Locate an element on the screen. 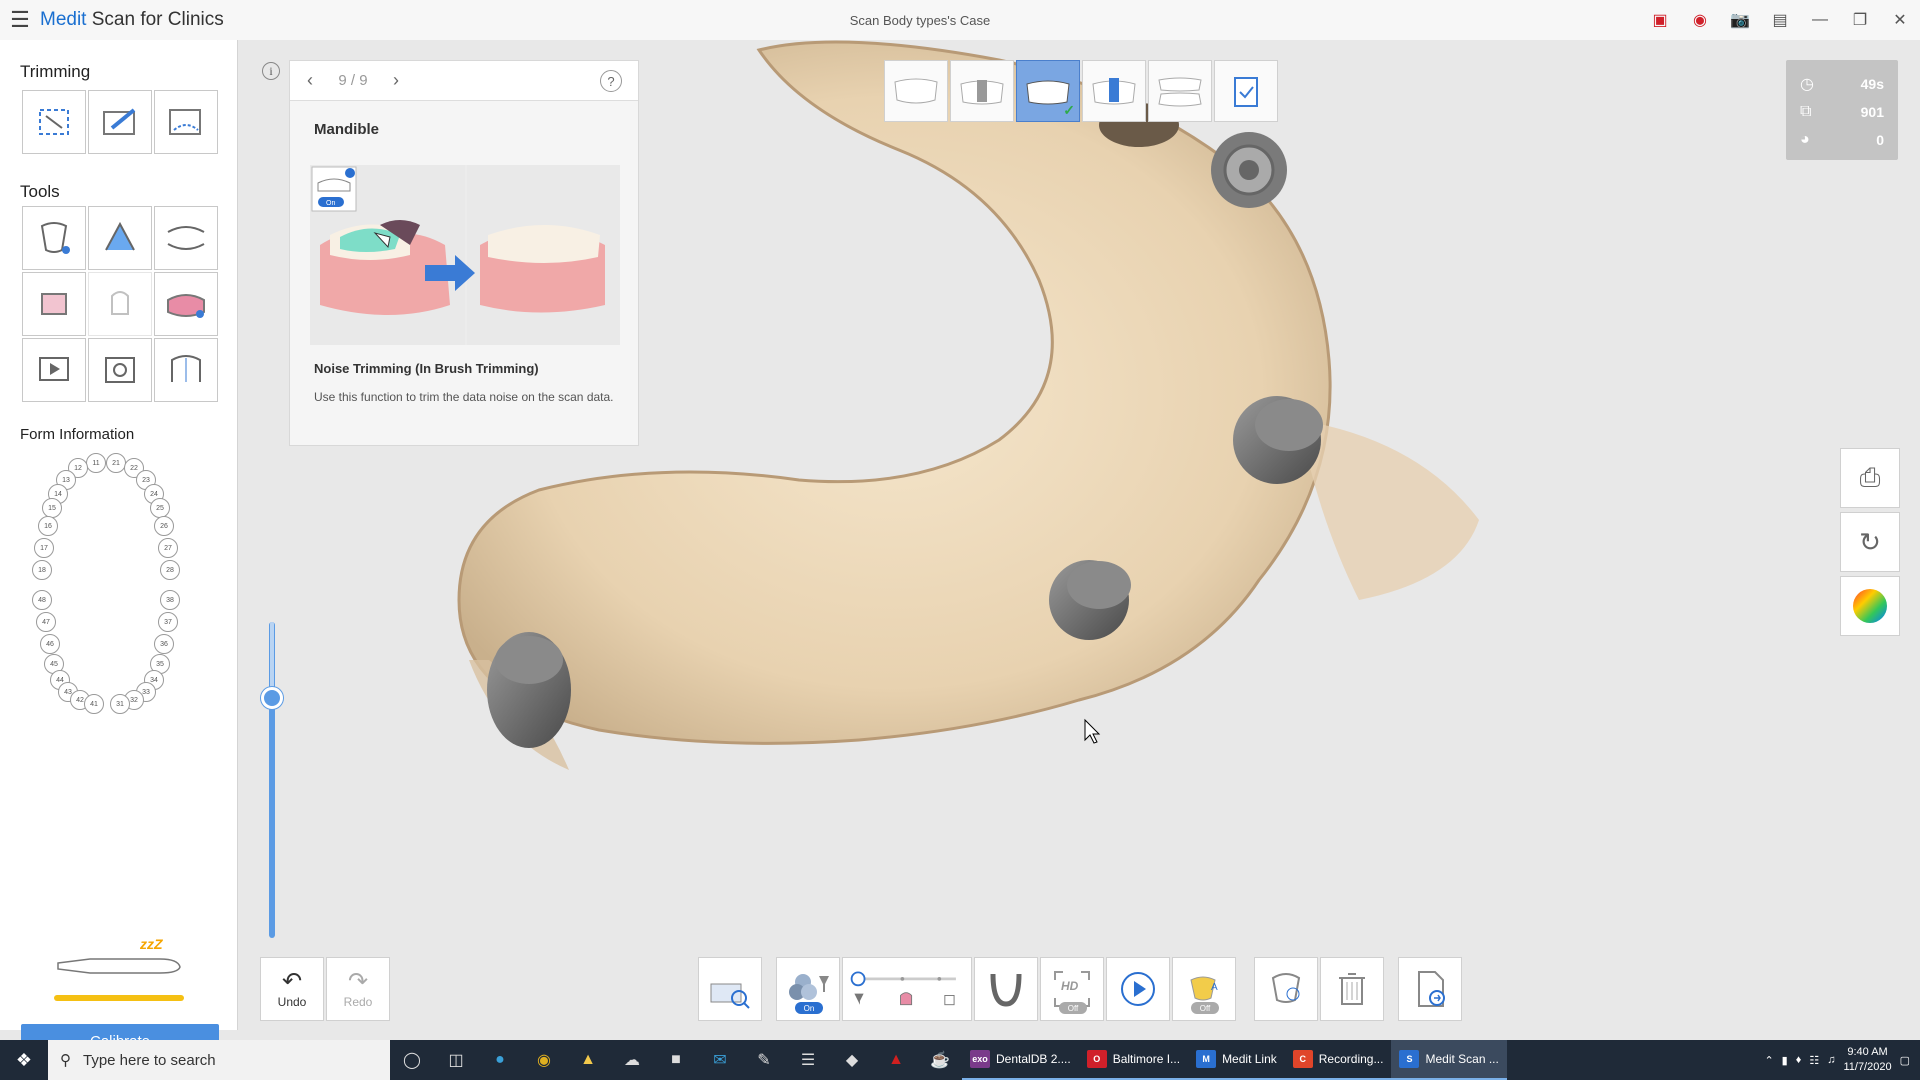 The image size is (1920, 1080). stage-maxilla-scan-body is located at coordinates (982, 91).